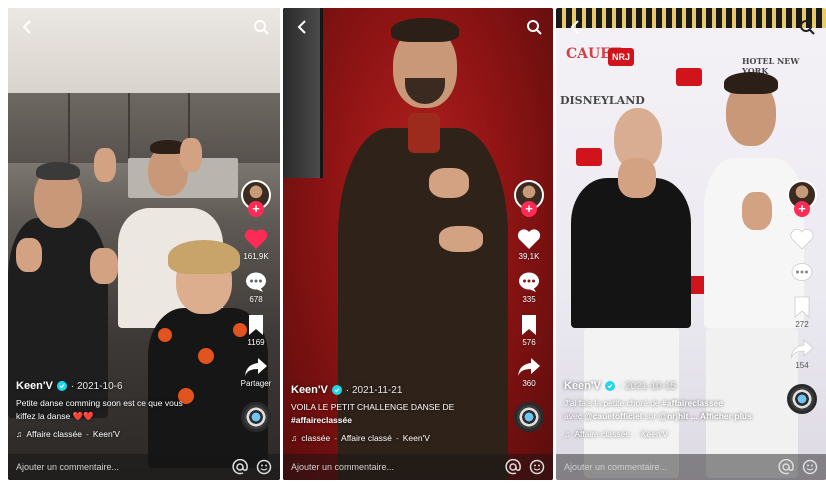 Image resolution: width=826 pixels, height=485 pixels. Describe the element at coordinates (106, 434) in the screenshot. I see `music-artist: Keen'V` at that location.